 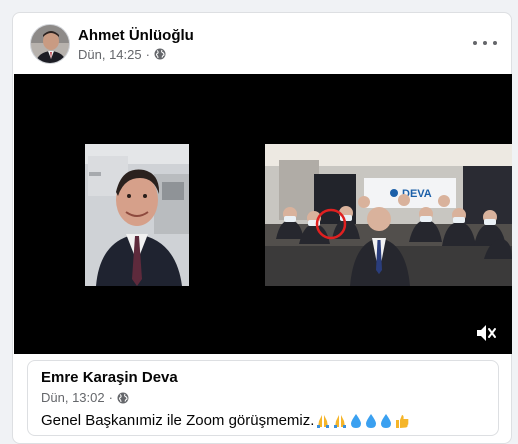 I want to click on shared-post-meta: Dün, 13:02 ·, so click(x=85, y=397).